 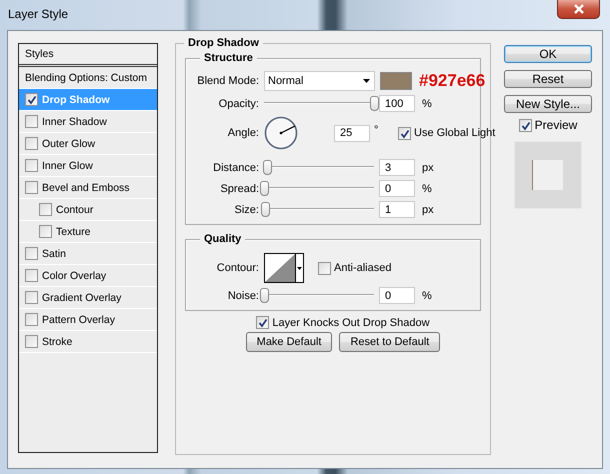 What do you see at coordinates (76, 100) in the screenshot?
I see `item-label: Drop Shadow` at bounding box center [76, 100].